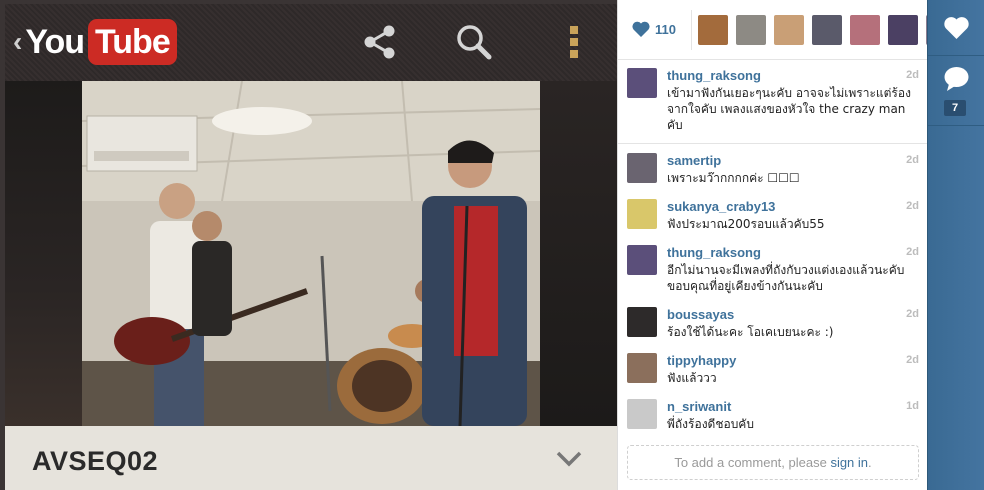 Image resolution: width=984 pixels, height=490 pixels. I want to click on comment-text: ฟังประมาณ200รอบแล้วคับ55, so click(746, 224).